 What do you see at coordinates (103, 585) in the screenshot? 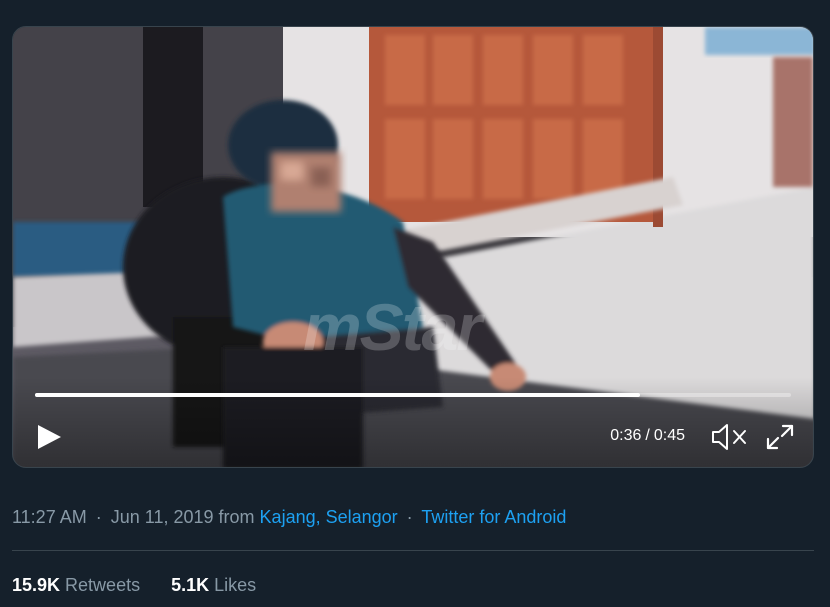
I see `retweets-label: Retweets` at bounding box center [103, 585].